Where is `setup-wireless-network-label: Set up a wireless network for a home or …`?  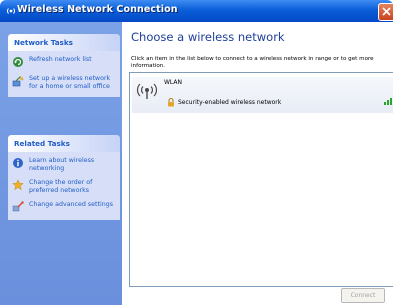
setup-wireless-network-label: Set up a wireless network for a home or … is located at coordinates (70, 82).